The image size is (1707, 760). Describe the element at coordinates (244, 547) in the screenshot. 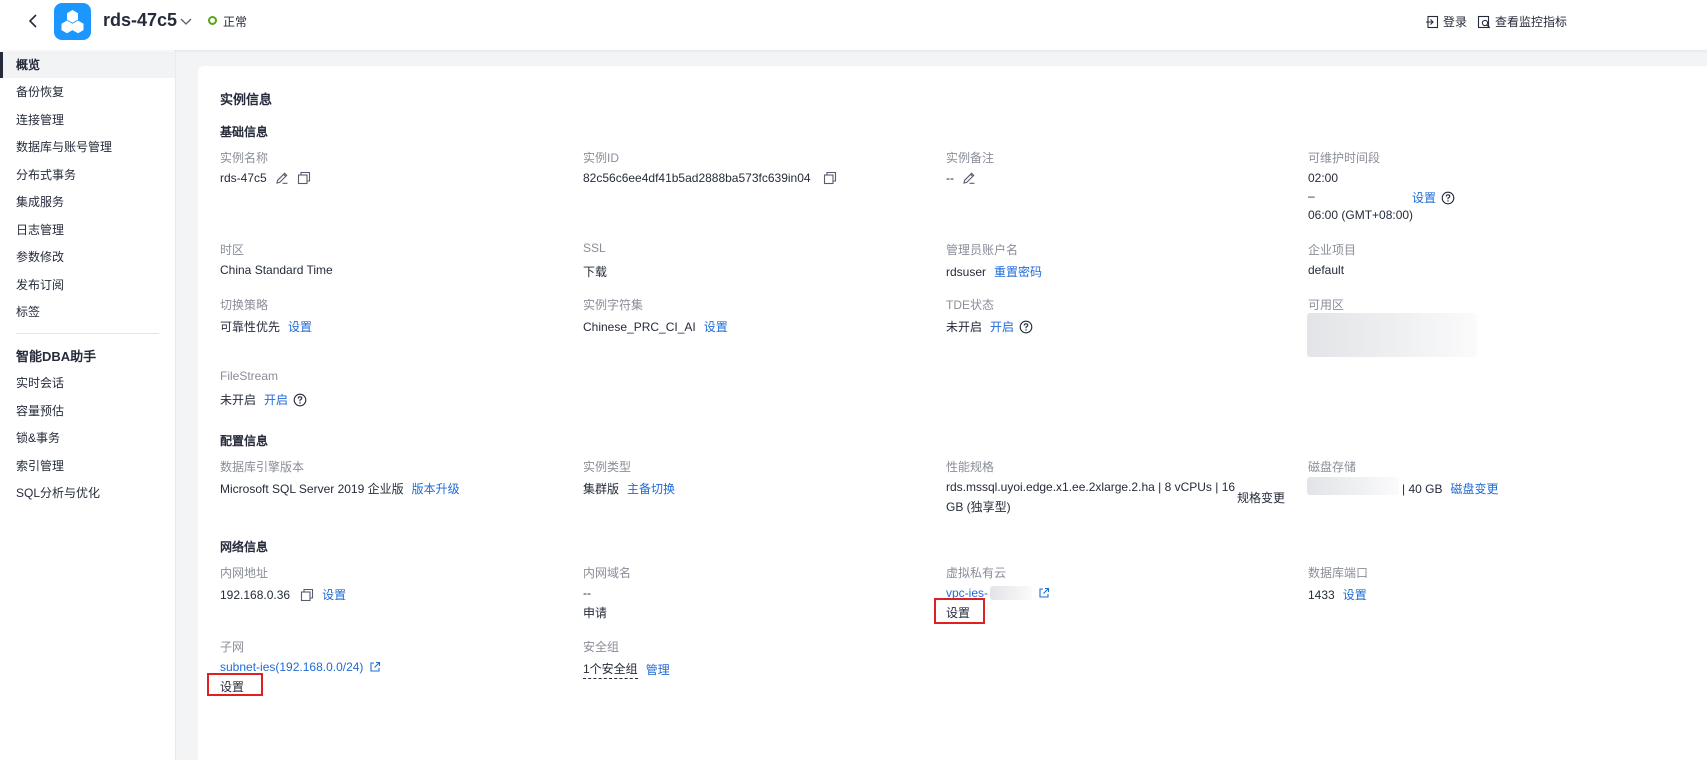

I see `section-network-title: 网络信息` at that location.